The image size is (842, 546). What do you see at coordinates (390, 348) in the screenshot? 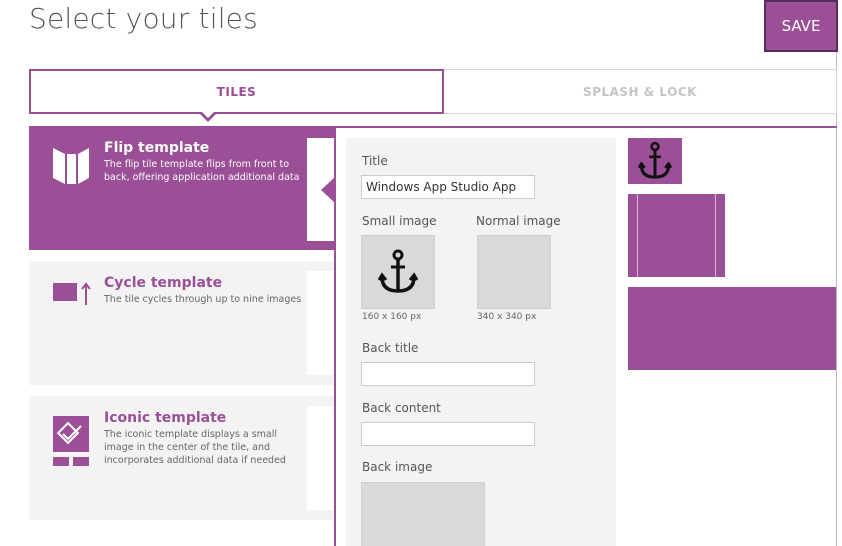
I see `back-title-label: Back title` at bounding box center [390, 348].